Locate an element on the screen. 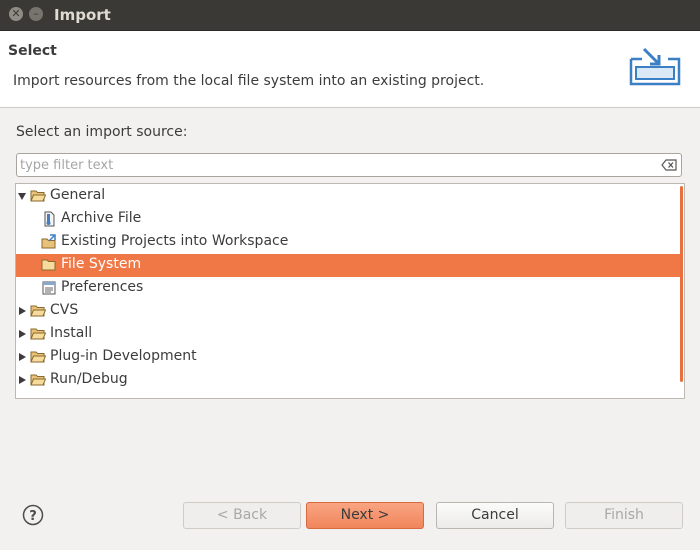  window-title: Import is located at coordinates (82, 15).